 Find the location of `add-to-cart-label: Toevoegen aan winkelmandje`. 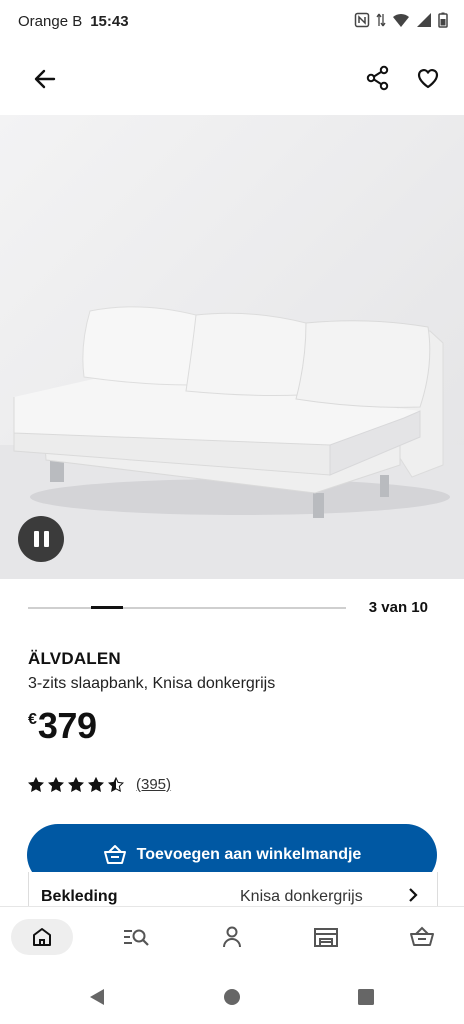

add-to-cart-label: Toevoegen aan winkelmandje is located at coordinates (249, 854).